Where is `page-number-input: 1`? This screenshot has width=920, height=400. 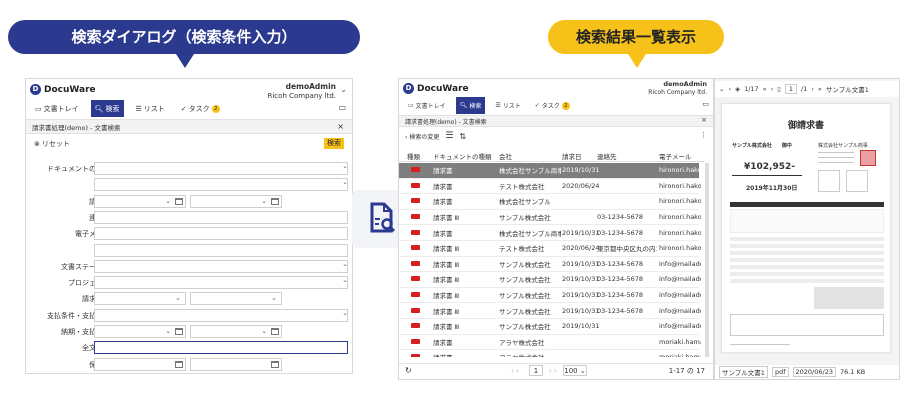 page-number-input: 1 is located at coordinates (536, 370).